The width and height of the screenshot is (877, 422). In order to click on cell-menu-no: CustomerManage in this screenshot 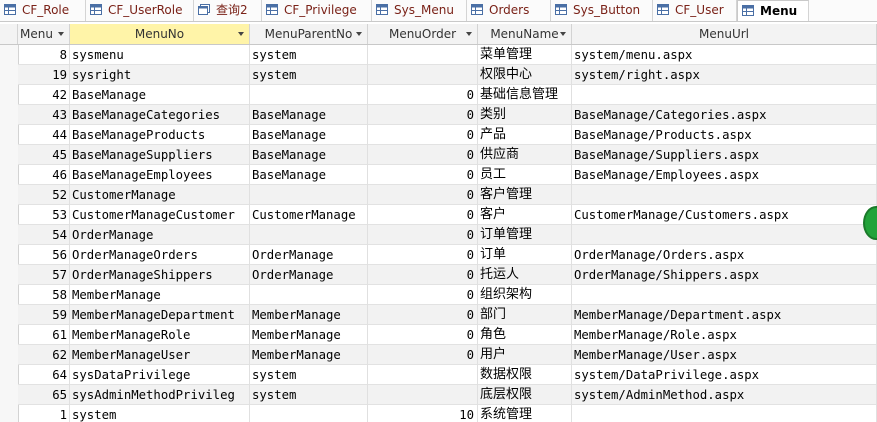, I will do `click(160, 195)`.